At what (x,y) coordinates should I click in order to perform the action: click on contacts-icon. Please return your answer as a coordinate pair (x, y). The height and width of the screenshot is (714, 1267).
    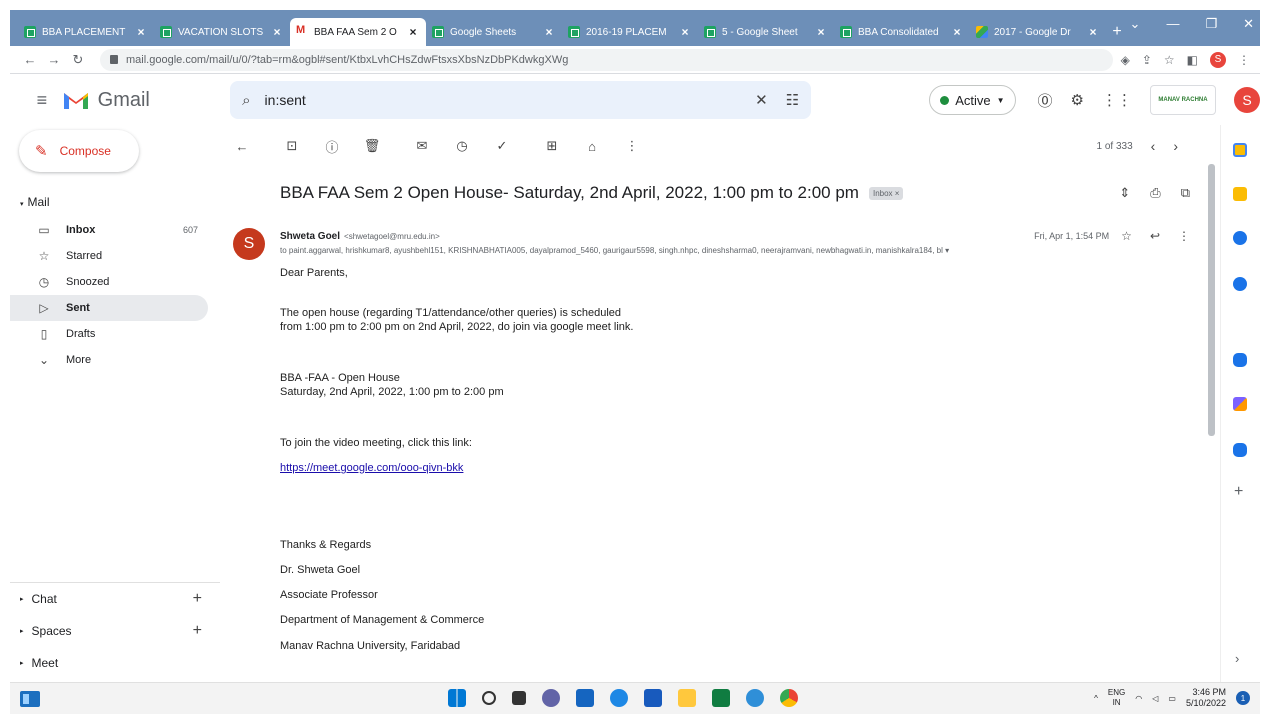
    Looking at the image, I should click on (1240, 284).